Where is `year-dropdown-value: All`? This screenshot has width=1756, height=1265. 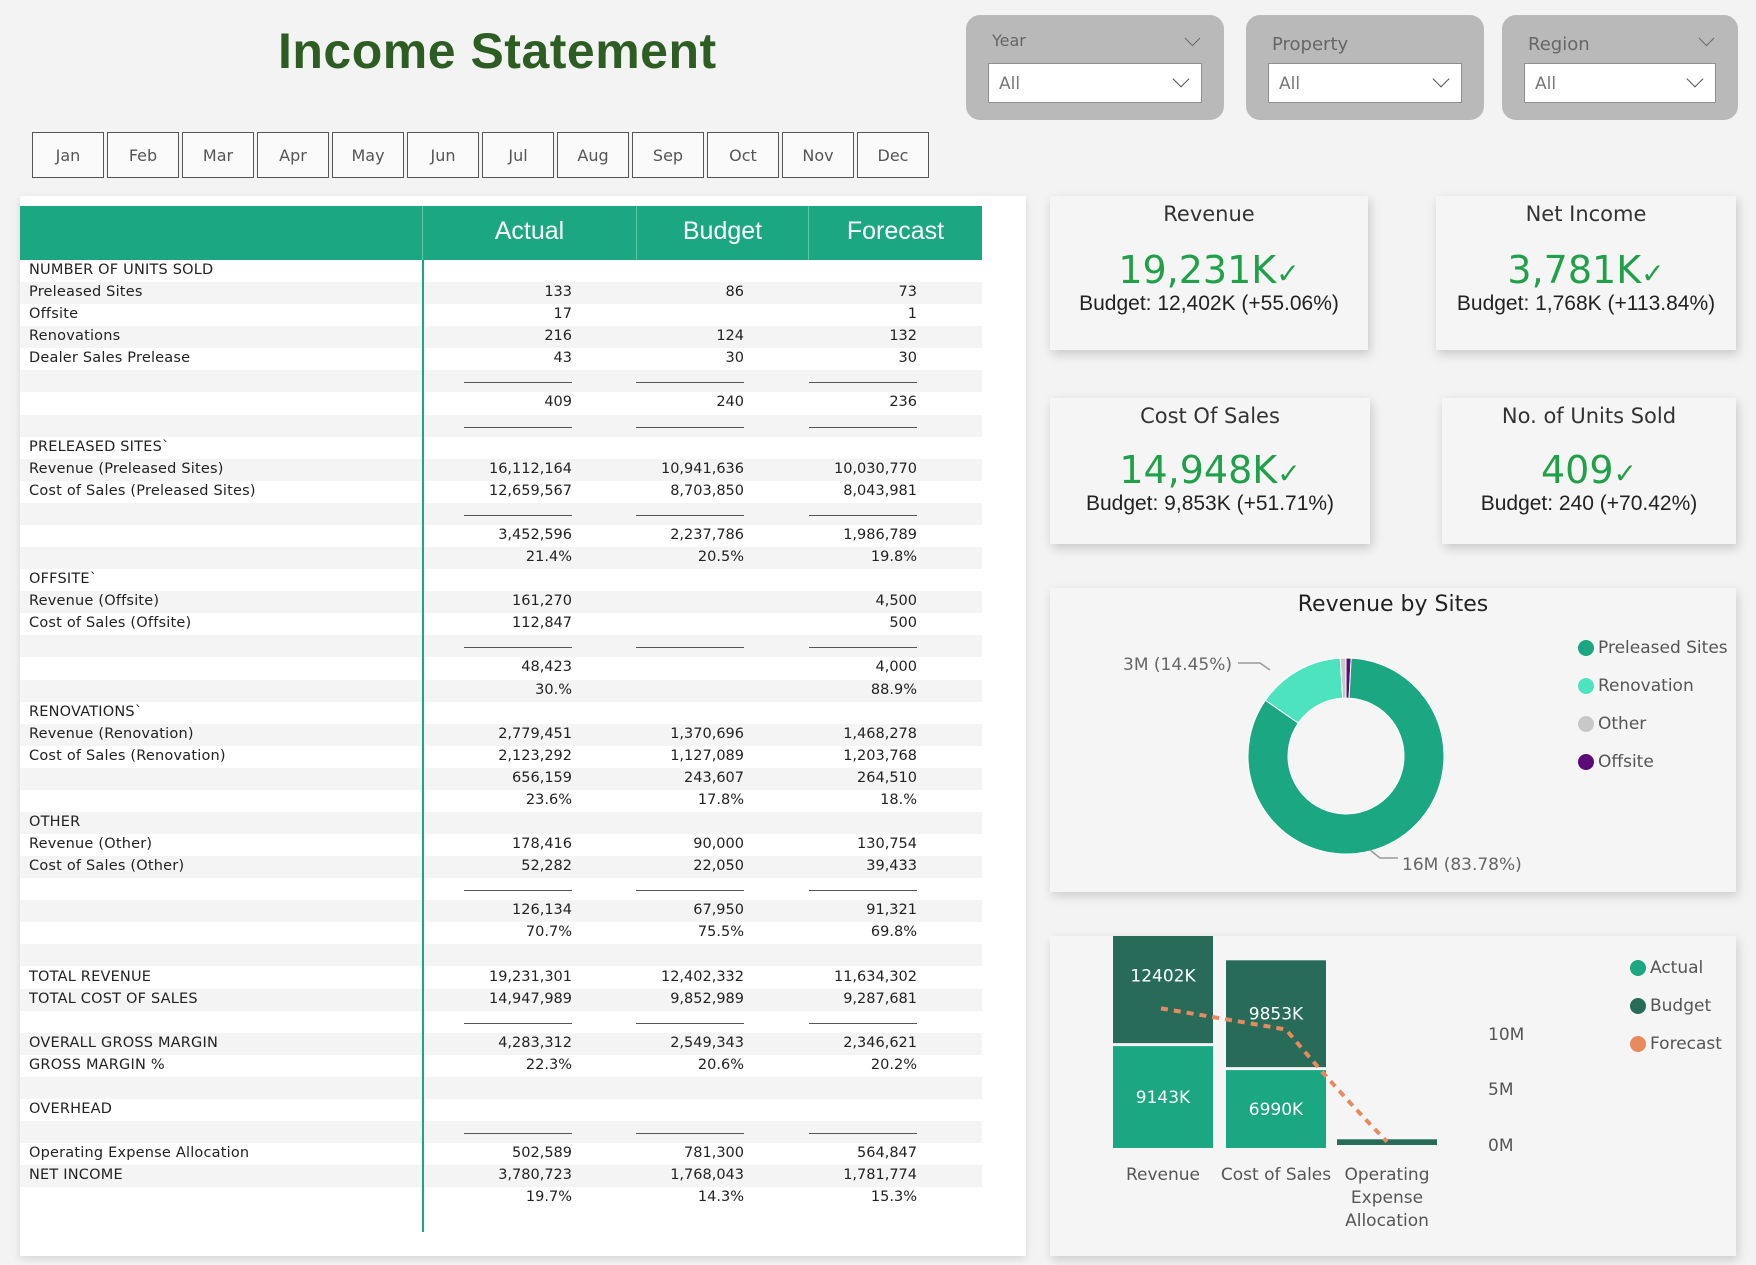 year-dropdown-value: All is located at coordinates (1010, 84).